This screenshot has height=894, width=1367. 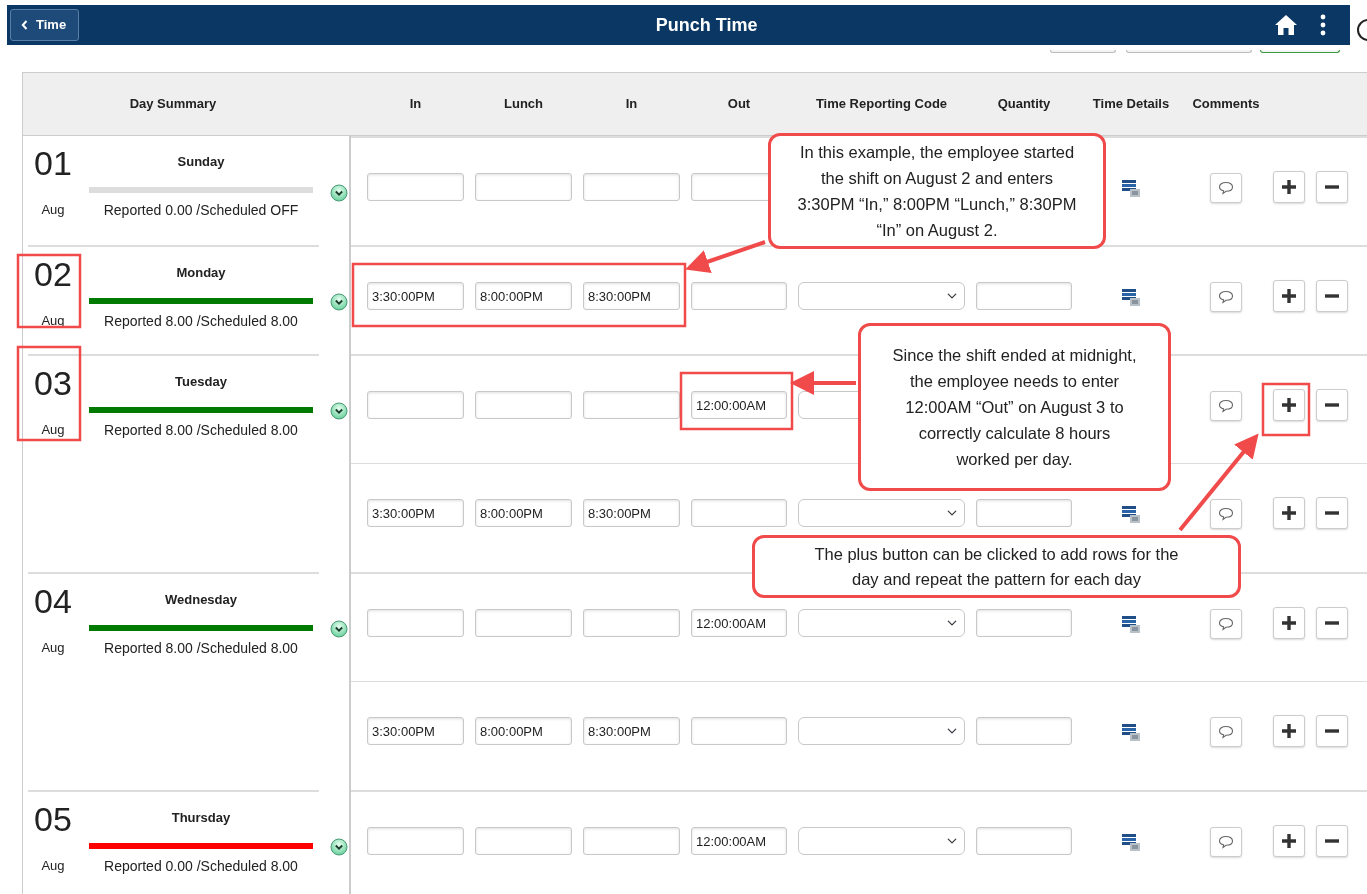 What do you see at coordinates (53, 274) in the screenshot?
I see `day-number: 02` at bounding box center [53, 274].